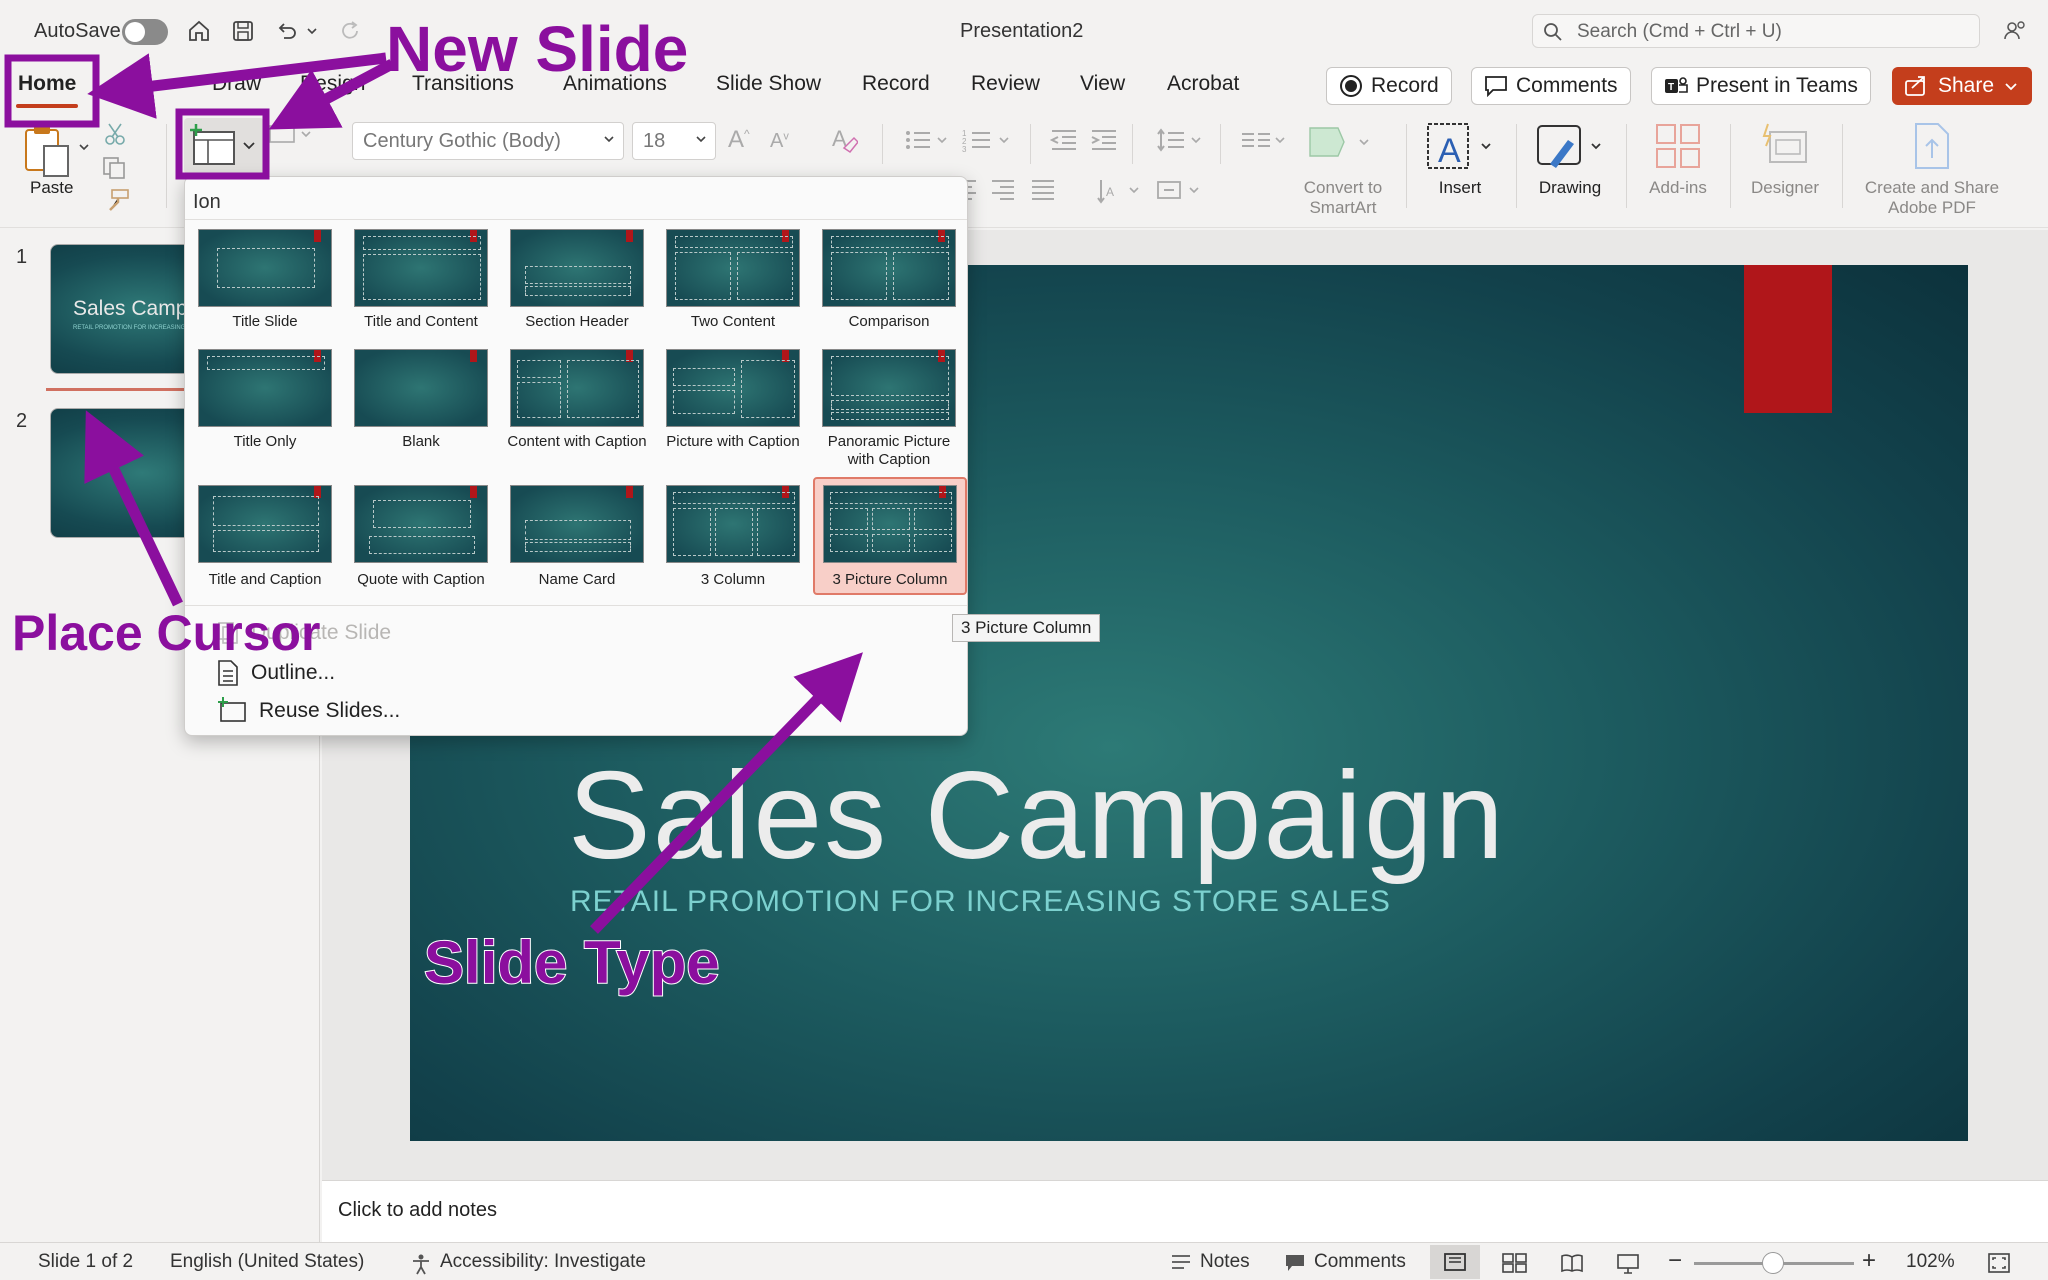 This screenshot has height=1280, width=2048. What do you see at coordinates (1343, 197) in the screenshot?
I see `convert-to-smartart-label: Convert to SmartArt` at bounding box center [1343, 197].